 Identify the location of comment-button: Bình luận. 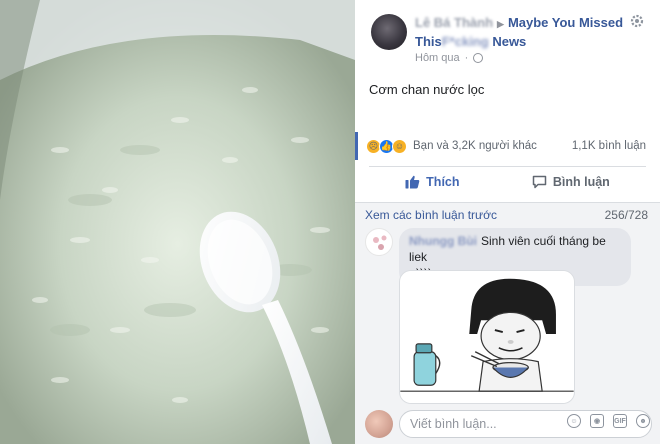
(571, 182).